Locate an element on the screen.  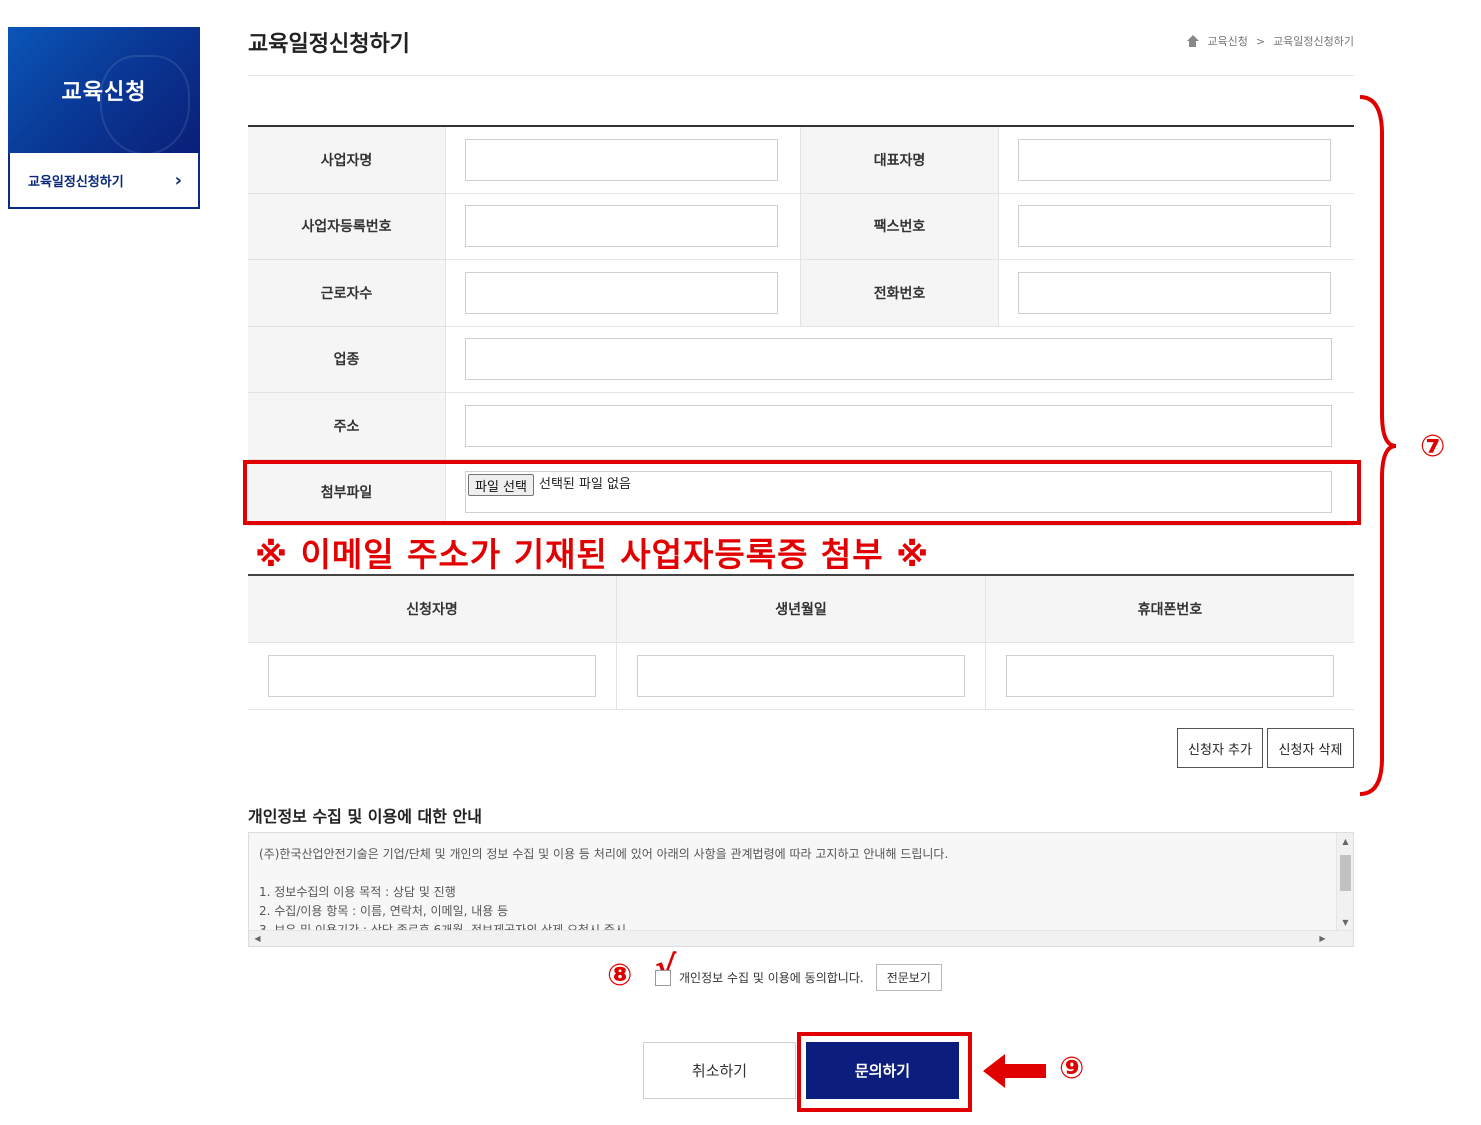
business-name-cell is located at coordinates (623, 160).